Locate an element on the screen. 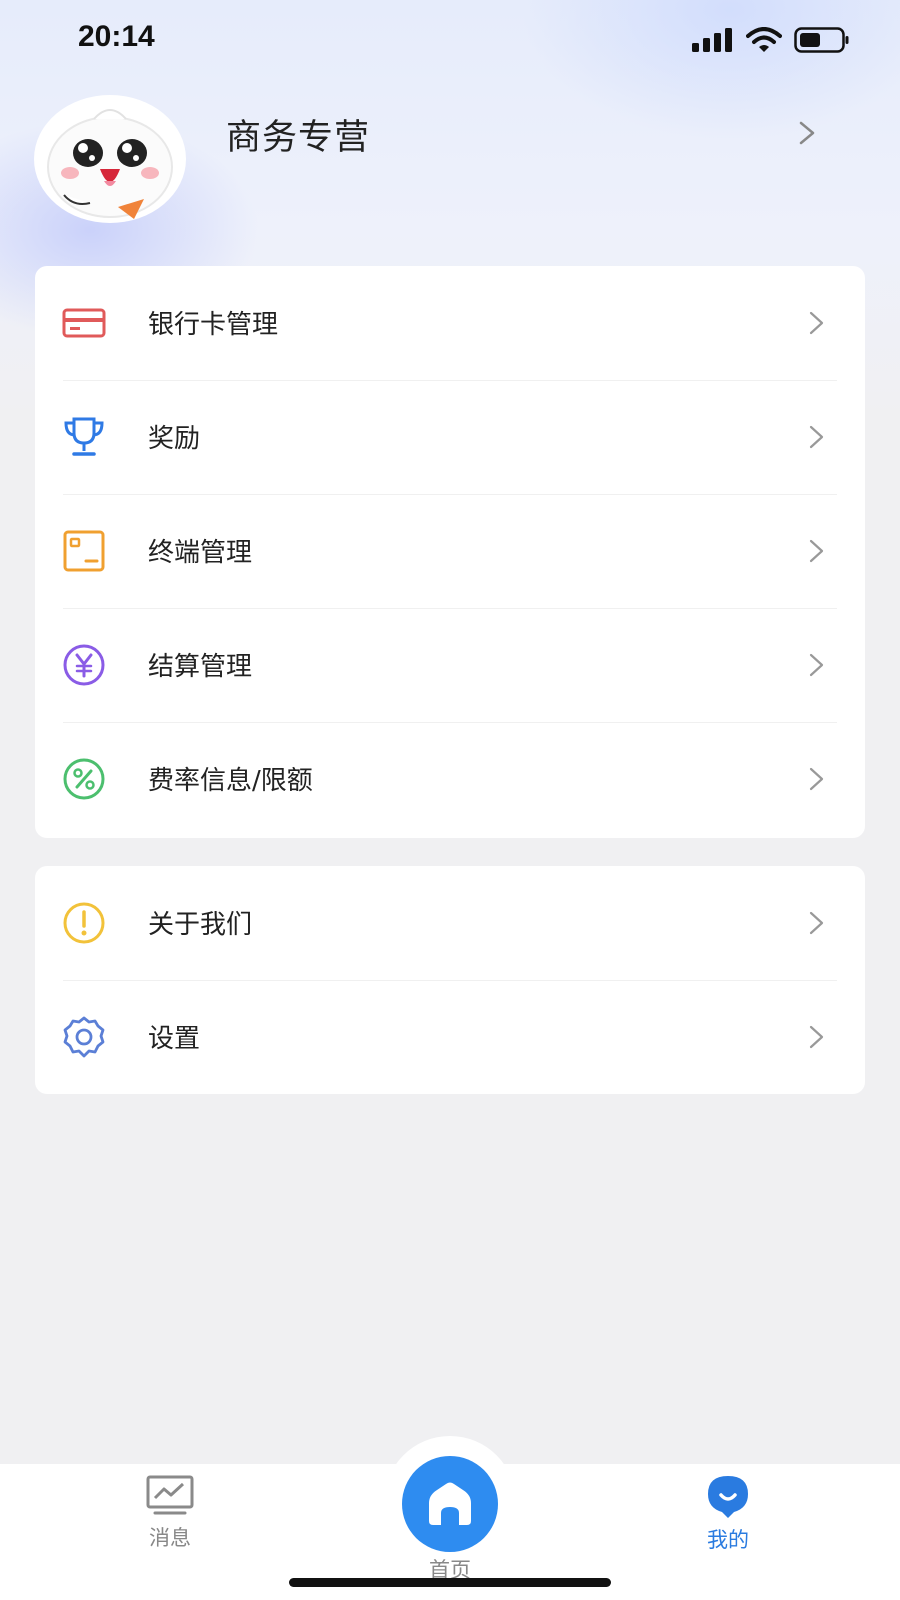 The width and height of the screenshot is (900, 1600). menu-item-rewards: 奖励 is located at coordinates (450, 437).